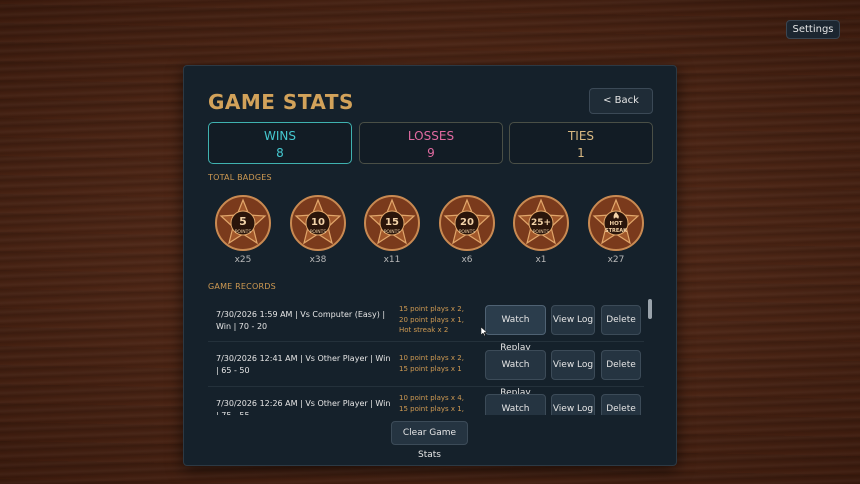 The width and height of the screenshot is (860, 484). I want to click on star-badge-icon: 20 POINTS, so click(467, 223).